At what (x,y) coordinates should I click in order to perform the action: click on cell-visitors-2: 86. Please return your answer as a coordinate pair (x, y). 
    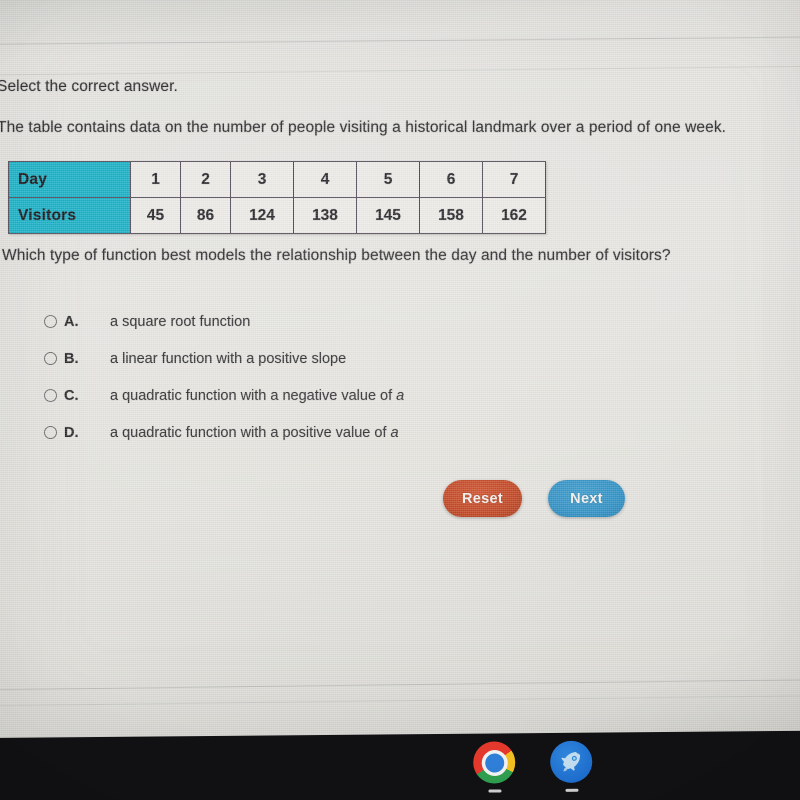
    Looking at the image, I should click on (205, 215).